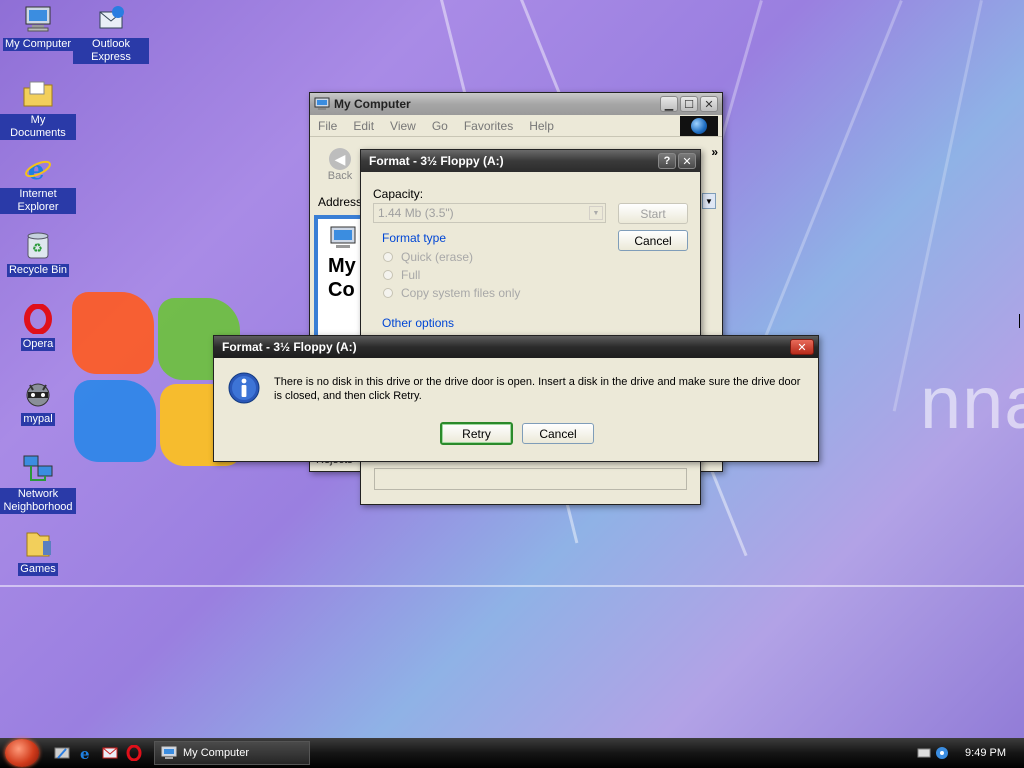 The width and height of the screenshot is (1024, 768). Describe the element at coordinates (1021, 321) in the screenshot. I see `mouse-cursor` at that location.